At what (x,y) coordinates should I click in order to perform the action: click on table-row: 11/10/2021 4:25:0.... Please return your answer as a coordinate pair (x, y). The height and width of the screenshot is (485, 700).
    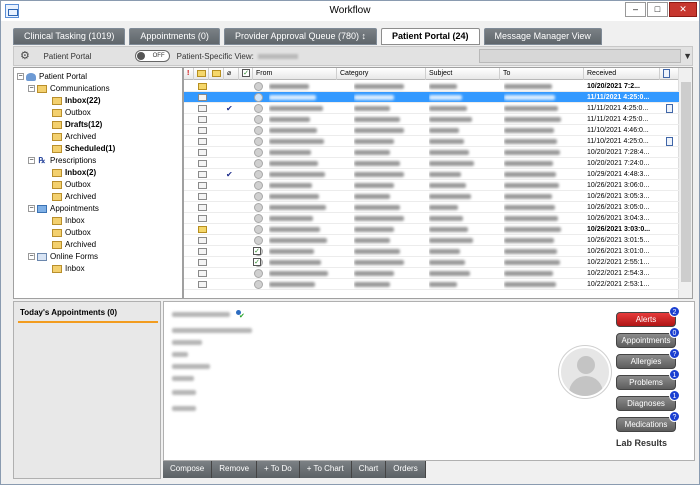
    Looking at the image, I should click on (431, 141).